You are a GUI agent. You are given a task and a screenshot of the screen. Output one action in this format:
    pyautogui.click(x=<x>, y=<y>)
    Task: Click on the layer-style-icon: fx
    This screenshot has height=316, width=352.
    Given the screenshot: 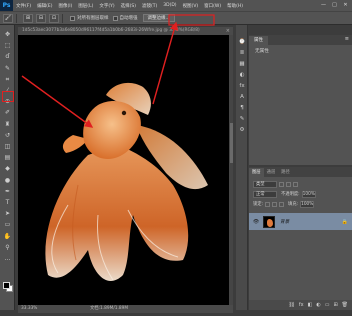 What is the action you would take?
    pyautogui.click(x=301, y=305)
    